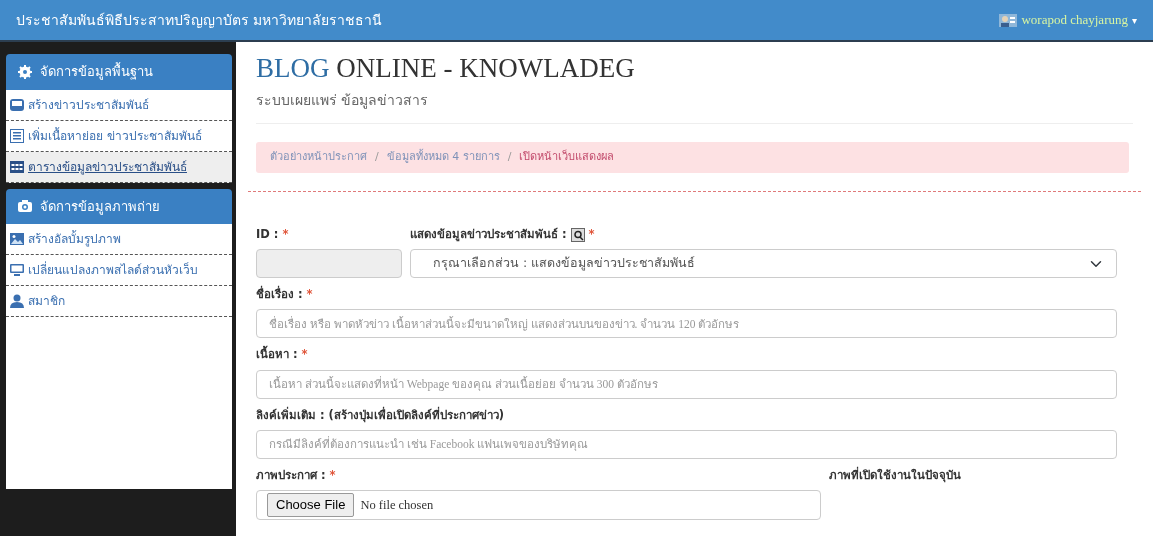  Describe the element at coordinates (267, 234) in the screenshot. I see `field-label: ID :` at that location.